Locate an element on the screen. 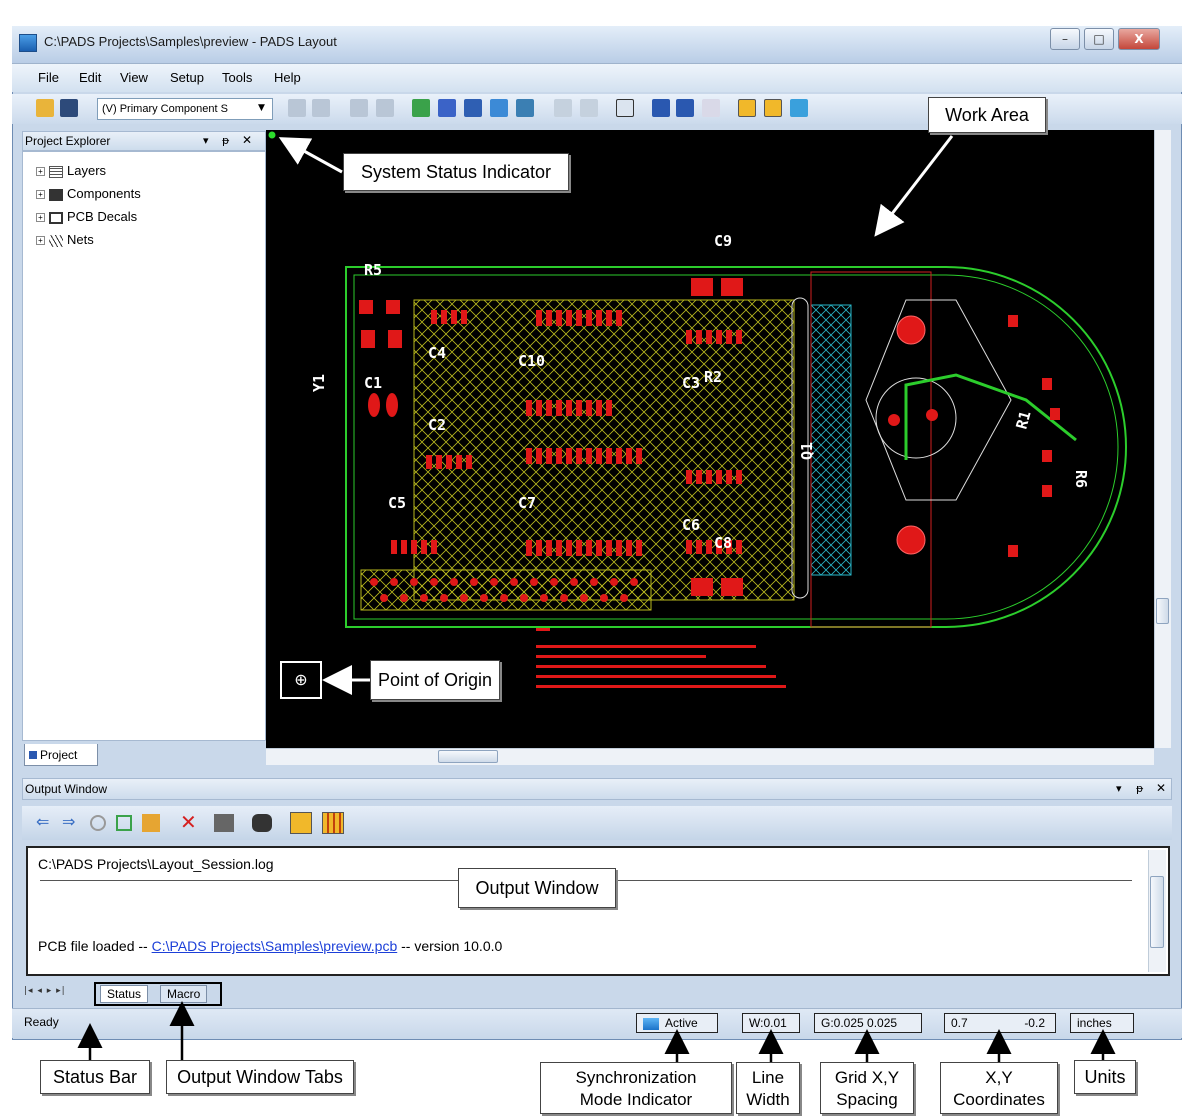 The height and width of the screenshot is (1117, 1191). callout-line-width-line1: Line is located at coordinates (768, 1077).